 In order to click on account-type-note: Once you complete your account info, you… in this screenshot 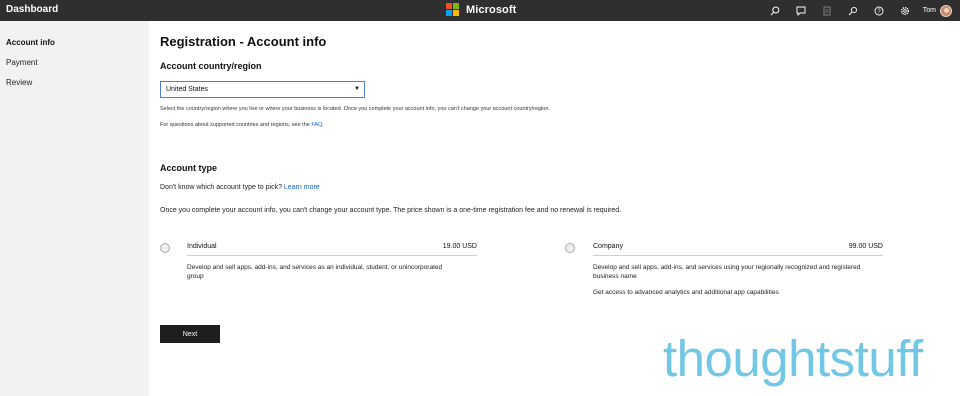, I will do `click(391, 210)`.